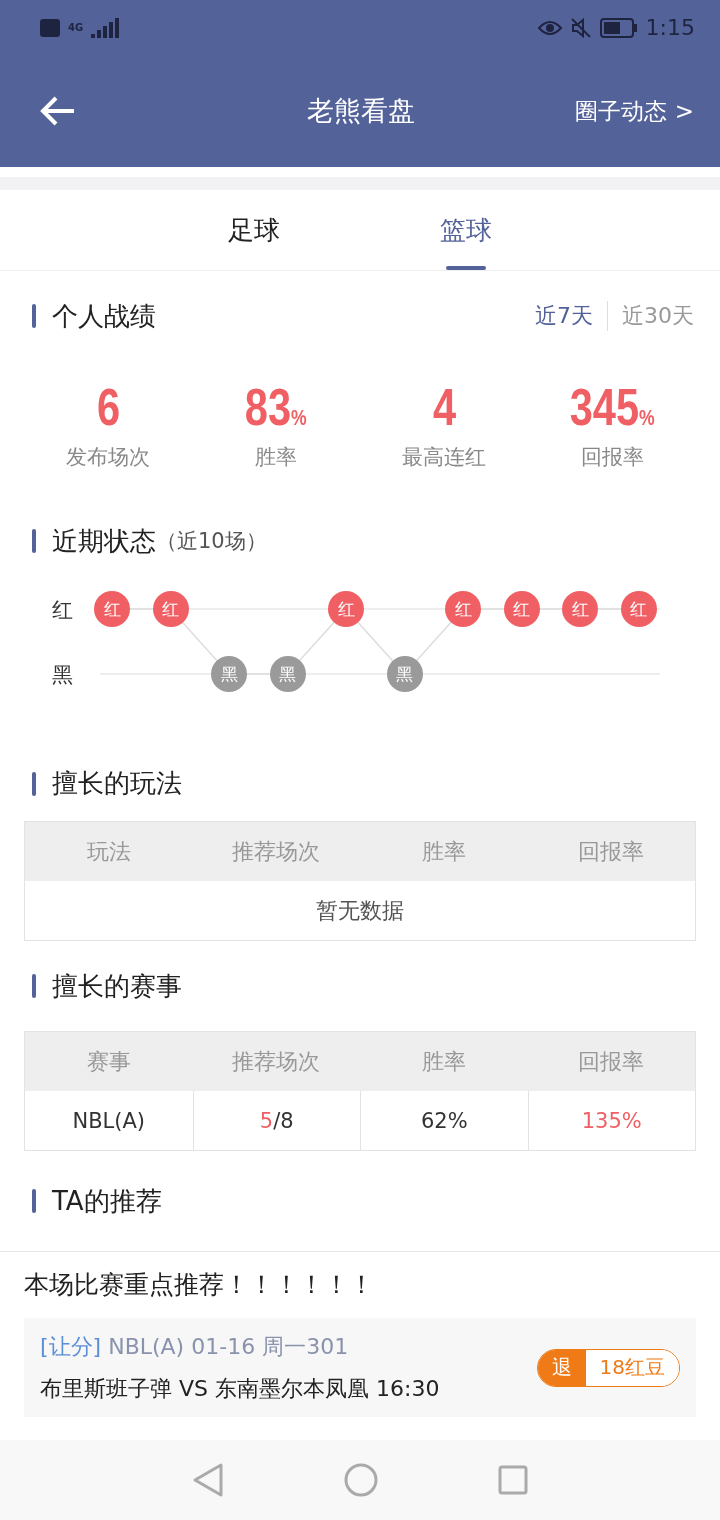 This screenshot has width=720, height=1520. I want to click on signal-icon, so click(106, 27).